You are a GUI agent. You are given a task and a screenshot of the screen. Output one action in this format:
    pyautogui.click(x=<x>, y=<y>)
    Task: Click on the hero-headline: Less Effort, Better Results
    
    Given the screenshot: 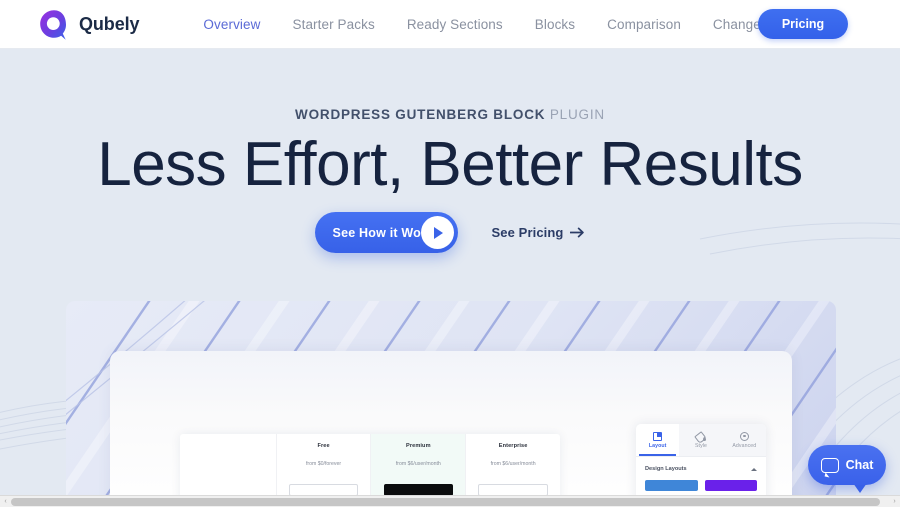 What is the action you would take?
    pyautogui.click(x=450, y=164)
    